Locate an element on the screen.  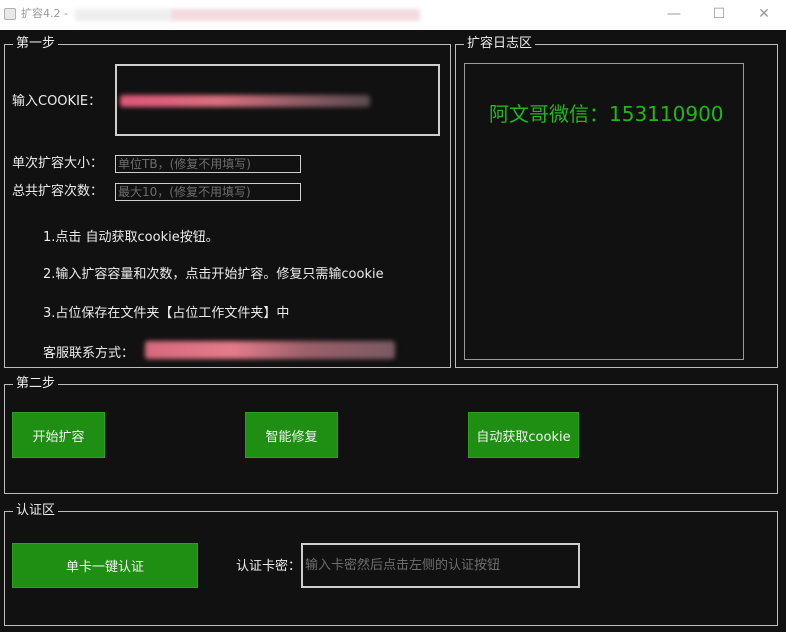
auth-key-label: 认证卡密： is located at coordinates (269, 566).